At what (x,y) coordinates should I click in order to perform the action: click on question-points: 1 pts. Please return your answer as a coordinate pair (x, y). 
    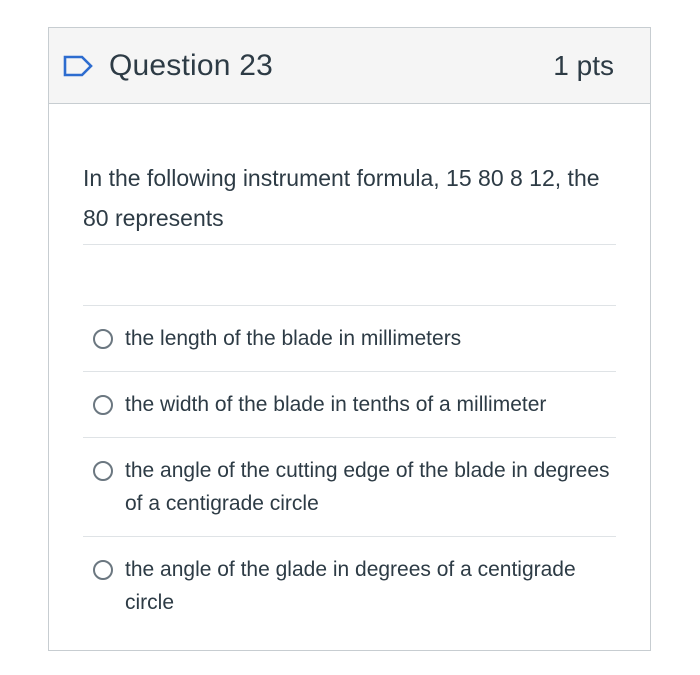
    Looking at the image, I should click on (583, 65).